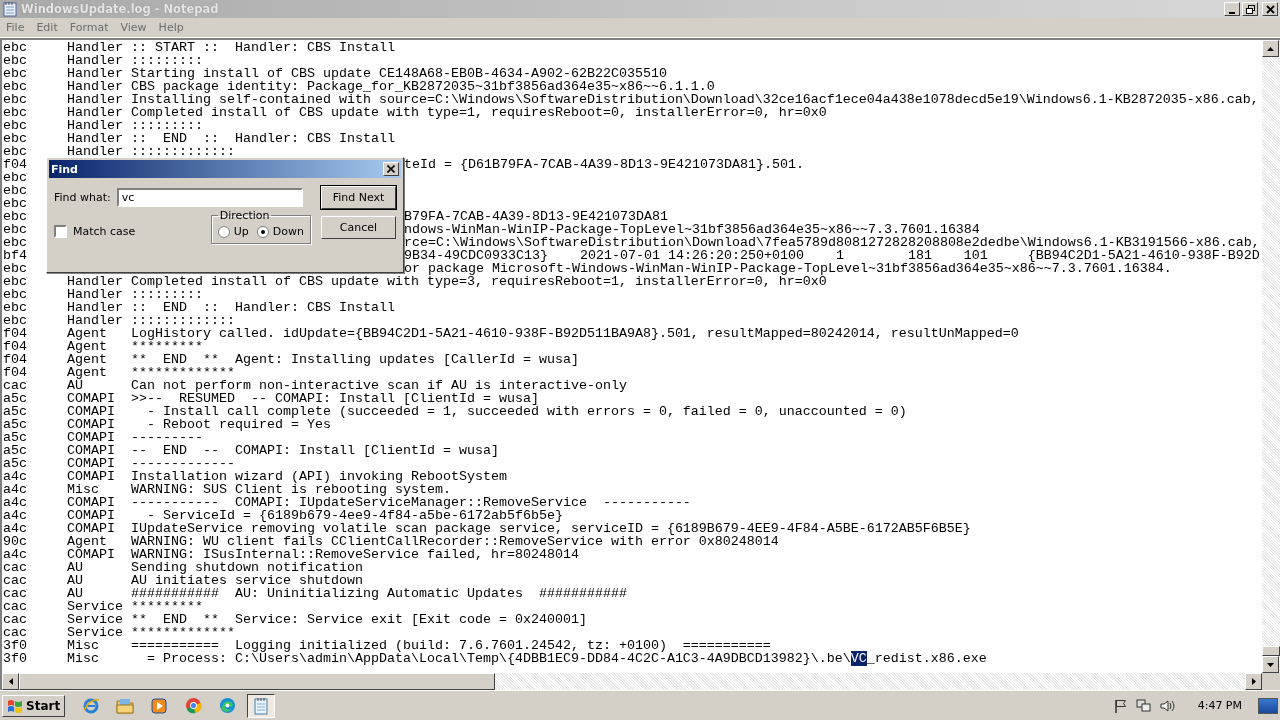  Describe the element at coordinates (1232, 13) in the screenshot. I see `minimize-icon` at that location.